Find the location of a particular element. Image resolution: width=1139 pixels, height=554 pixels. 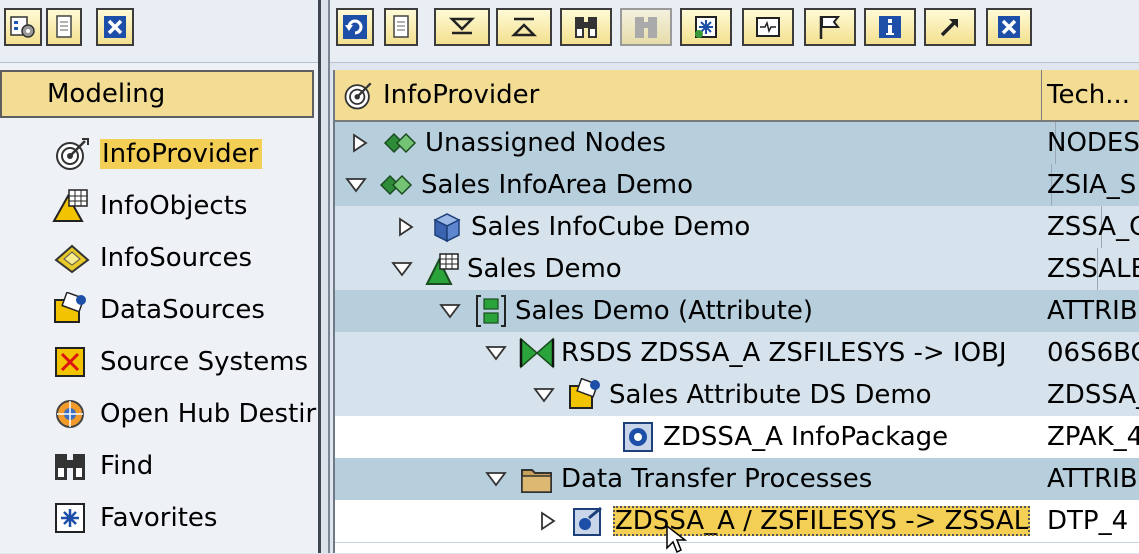

collapse-all-button is located at coordinates (524, 27).